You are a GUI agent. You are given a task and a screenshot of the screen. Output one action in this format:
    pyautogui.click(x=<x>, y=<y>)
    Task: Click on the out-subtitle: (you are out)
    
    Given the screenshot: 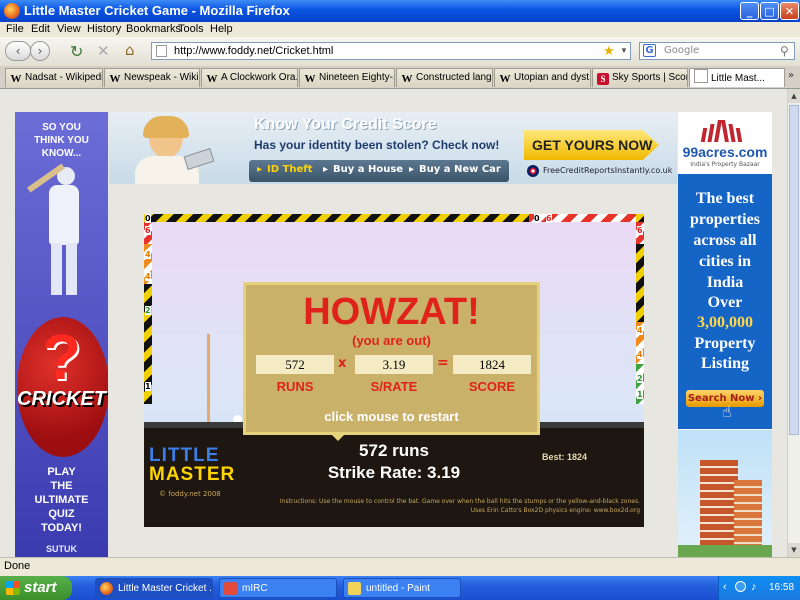 What is the action you would take?
    pyautogui.click(x=391, y=340)
    